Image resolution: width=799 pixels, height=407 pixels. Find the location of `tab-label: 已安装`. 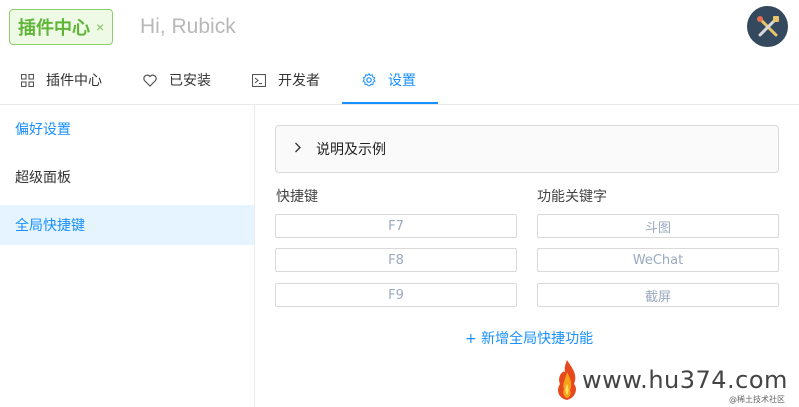

tab-label: 已安装 is located at coordinates (190, 81).